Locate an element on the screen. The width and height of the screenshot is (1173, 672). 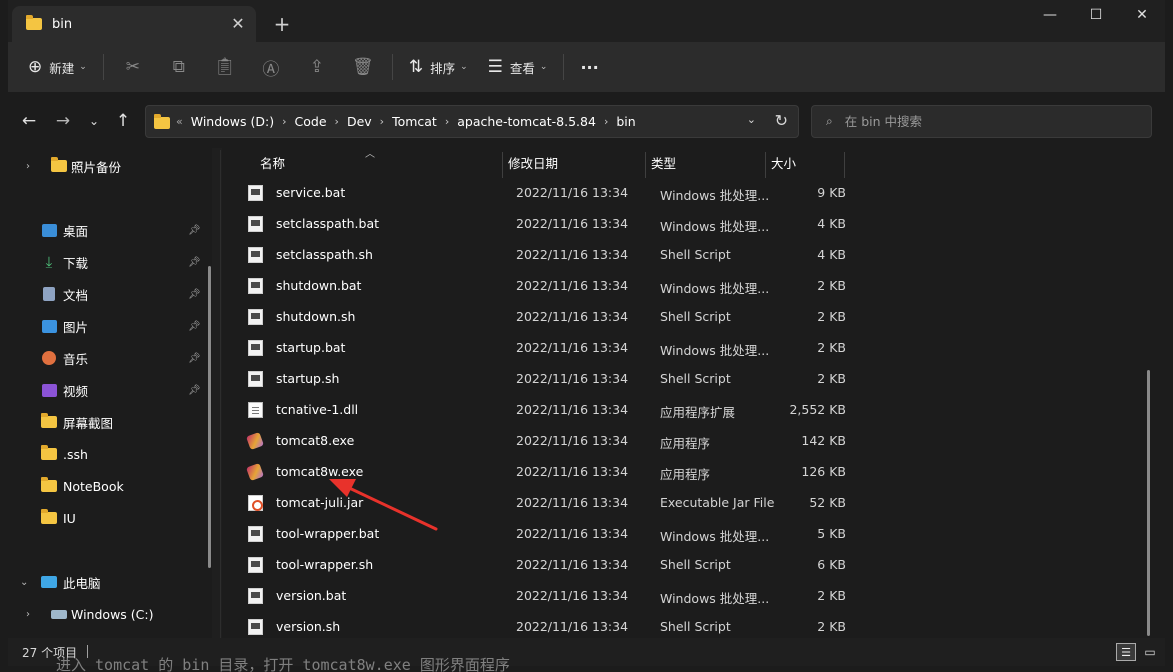
sidebar-item-notebook: NoteBook is located at coordinates (108, 486).